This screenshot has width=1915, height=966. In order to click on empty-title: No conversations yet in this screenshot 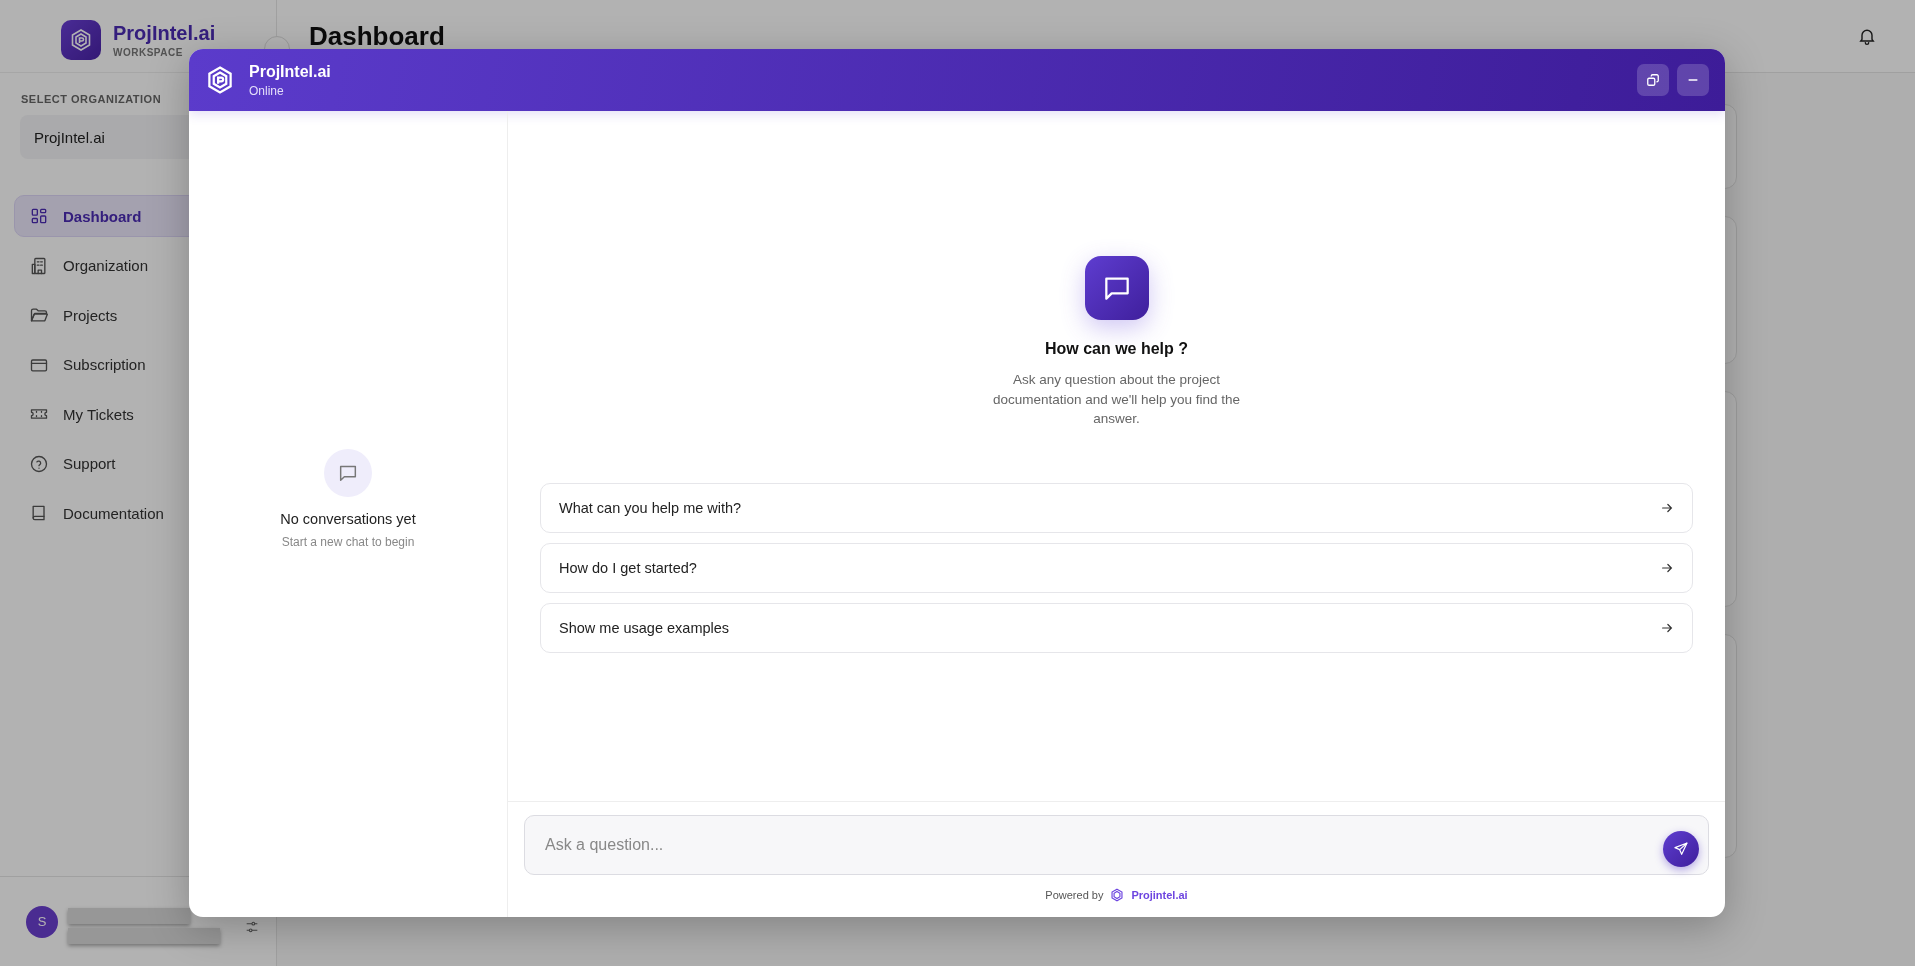, I will do `click(348, 519)`.